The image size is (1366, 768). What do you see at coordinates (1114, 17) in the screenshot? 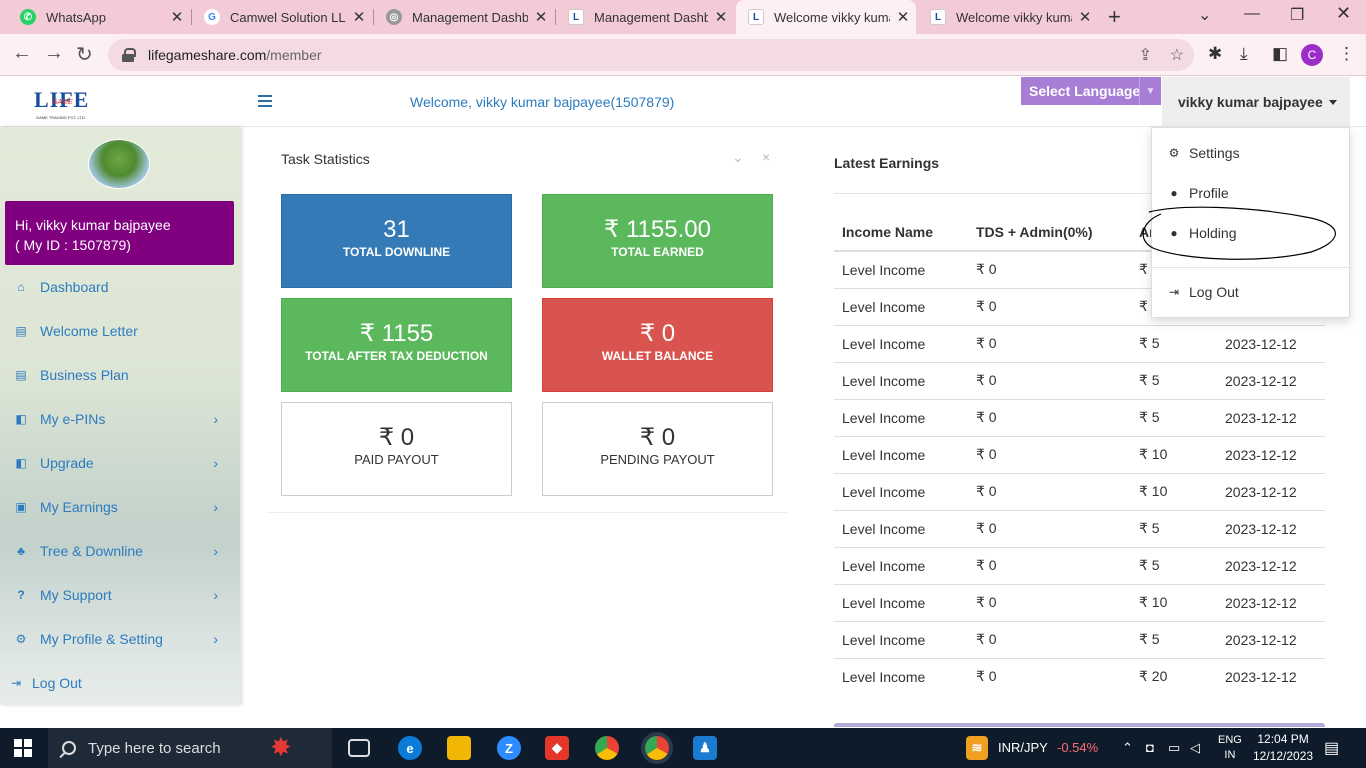
I see `new-tab-icon: +` at bounding box center [1114, 17].